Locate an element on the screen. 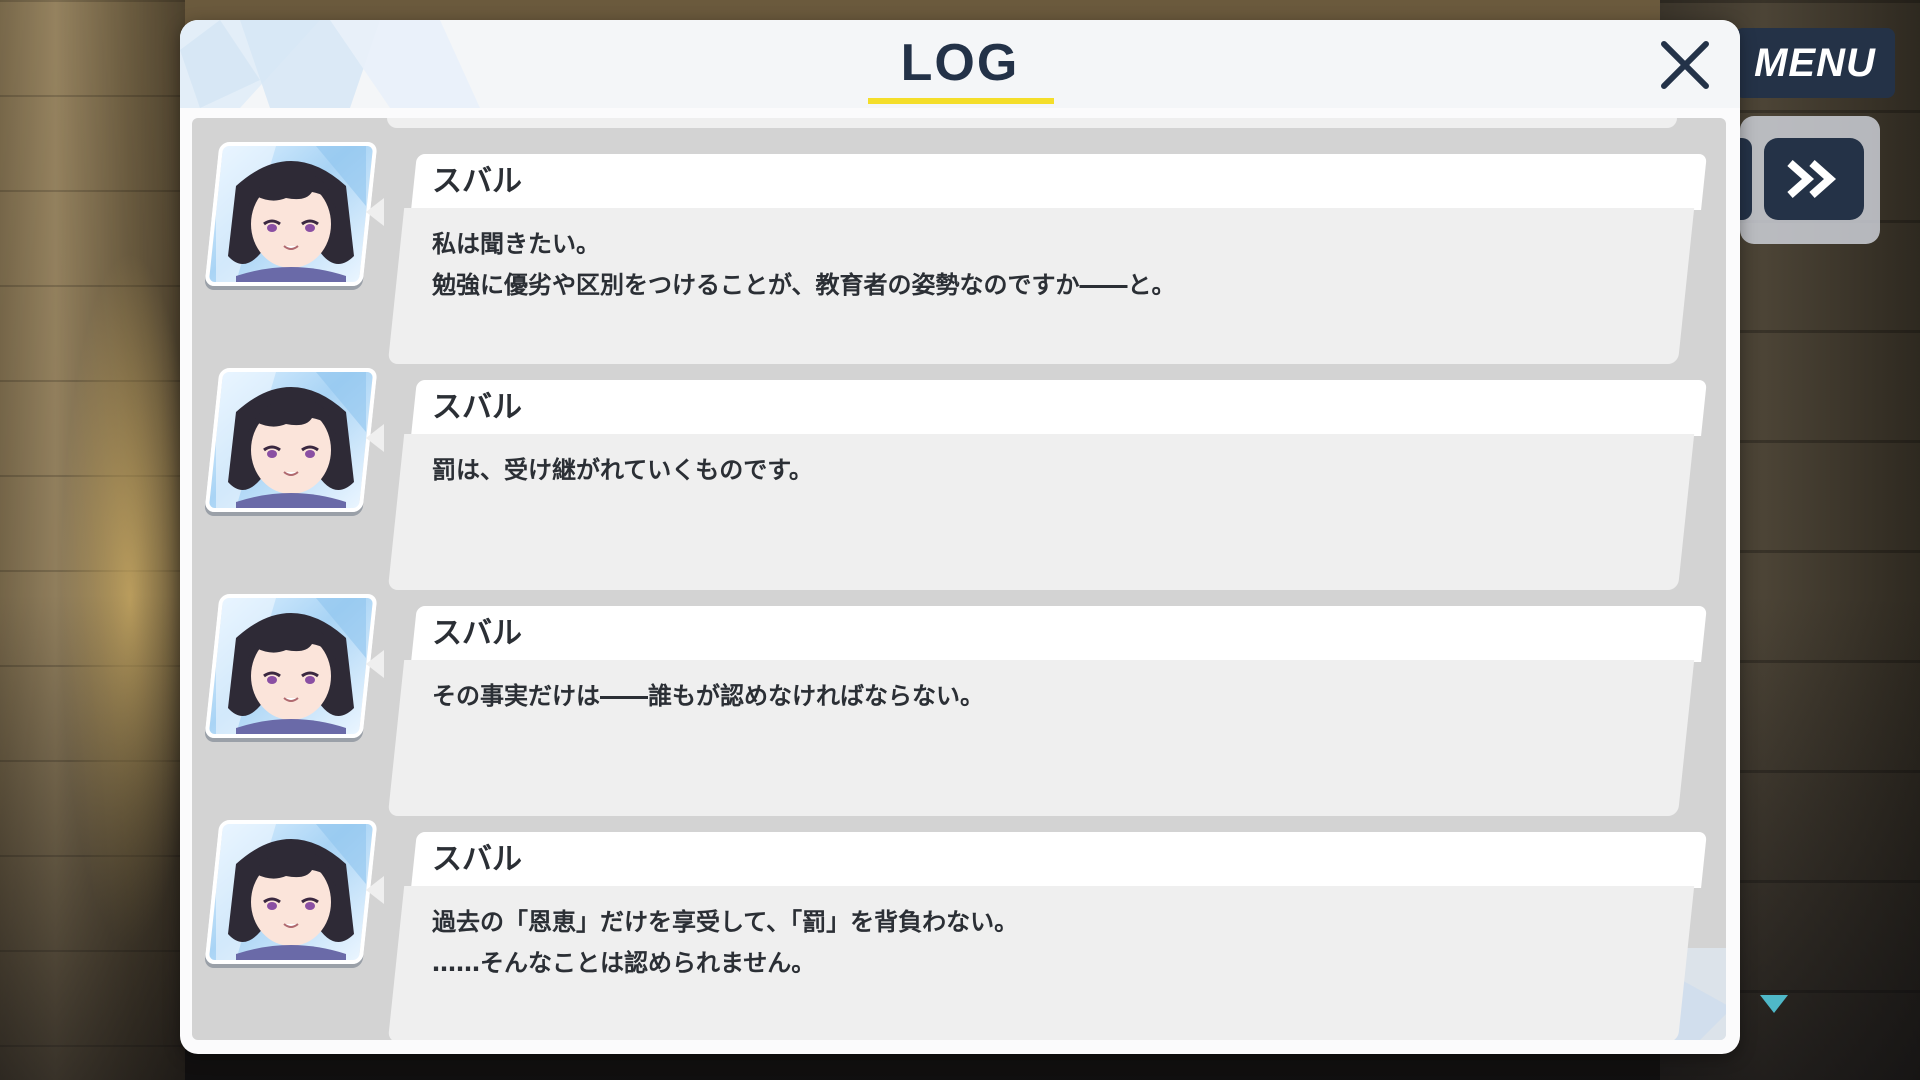  fast-forward-icon is located at coordinates (1812, 179).